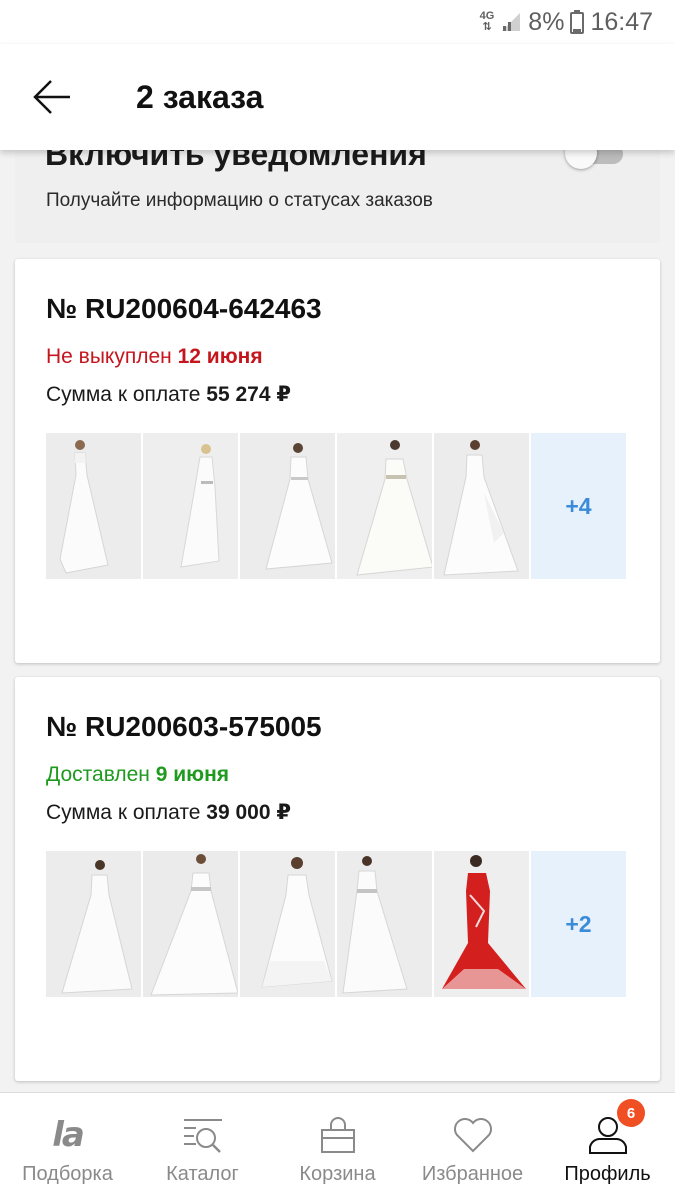 The height and width of the screenshot is (1200, 675). Describe the element at coordinates (336, 506) in the screenshot. I see `order-items: +4` at that location.